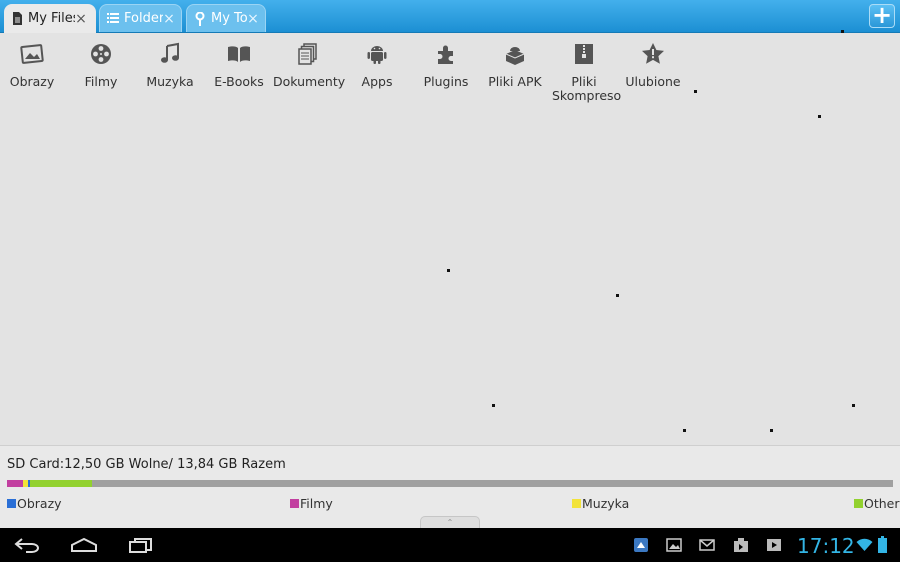 Image resolution: width=900 pixels, height=562 pixels. Describe the element at coordinates (653, 54) in the screenshot. I see `star-icon` at that location.